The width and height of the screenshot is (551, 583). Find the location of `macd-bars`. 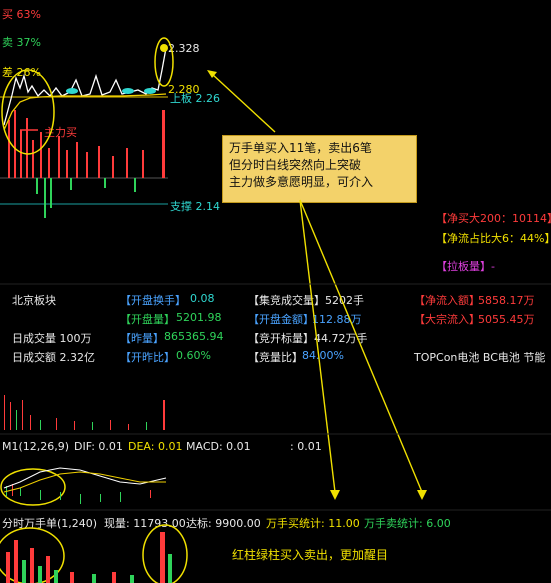

macd-bars is located at coordinates (78, 494).